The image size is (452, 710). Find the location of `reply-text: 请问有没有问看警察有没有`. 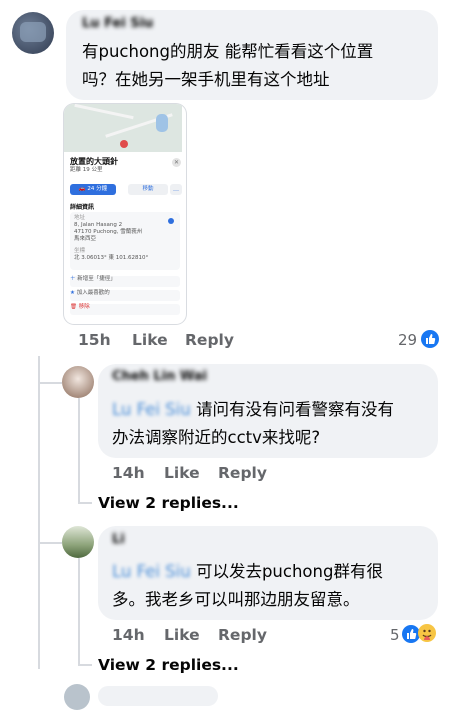

reply-text: 请问有没有问看警察有没有 is located at coordinates (294, 409).